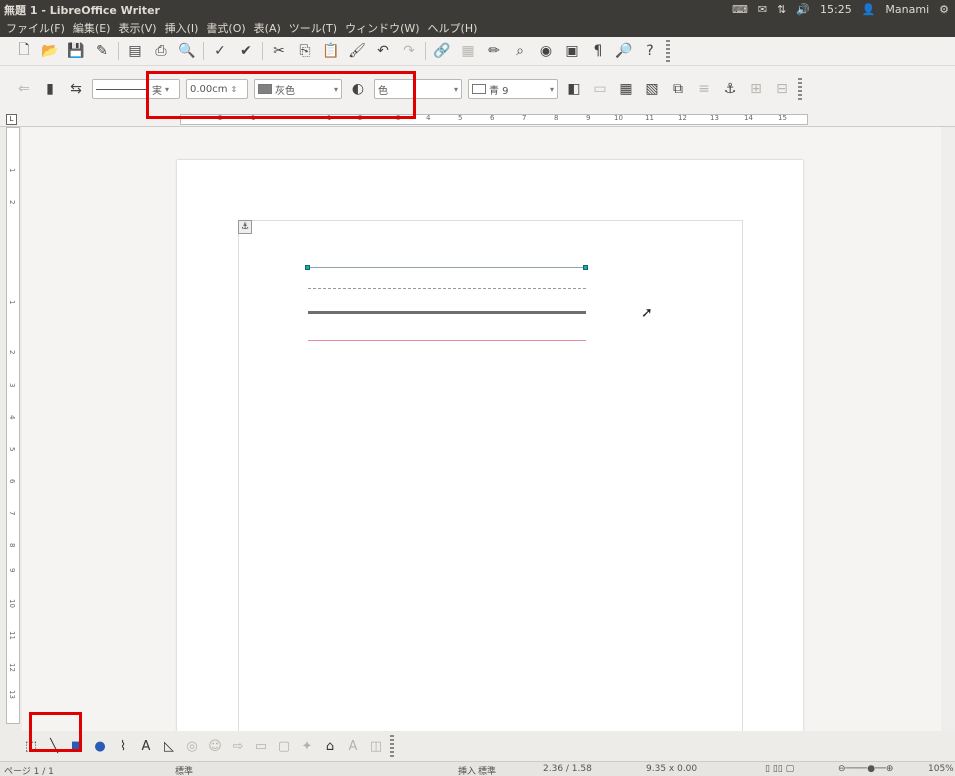  Describe the element at coordinates (279, 51) in the screenshot. I see `cut-icon: ✂` at that location.